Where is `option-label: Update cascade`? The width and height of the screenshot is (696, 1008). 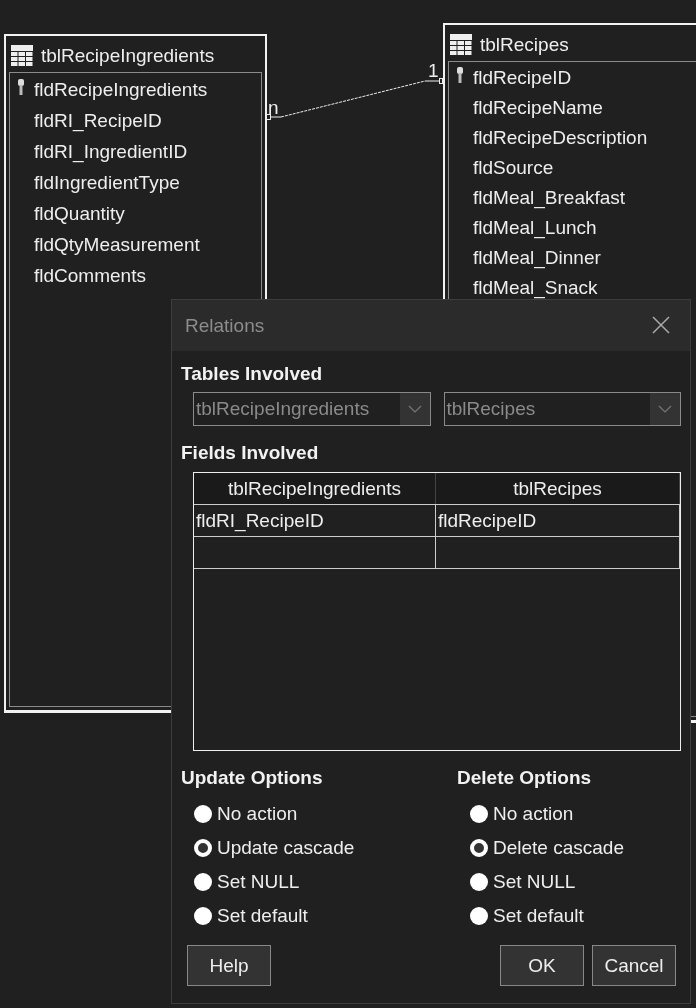 option-label: Update cascade is located at coordinates (286, 848).